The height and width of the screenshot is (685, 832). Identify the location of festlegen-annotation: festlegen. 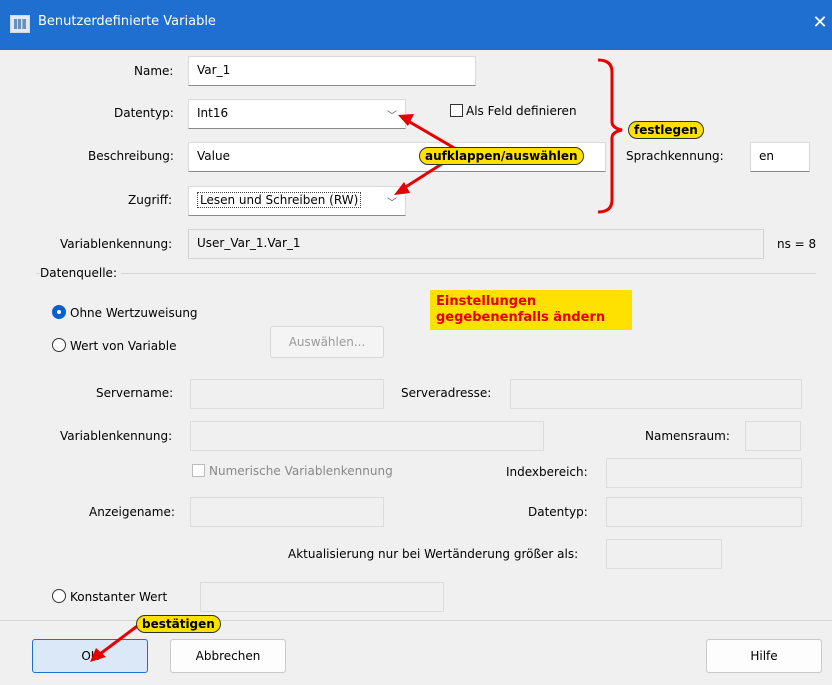
(666, 130).